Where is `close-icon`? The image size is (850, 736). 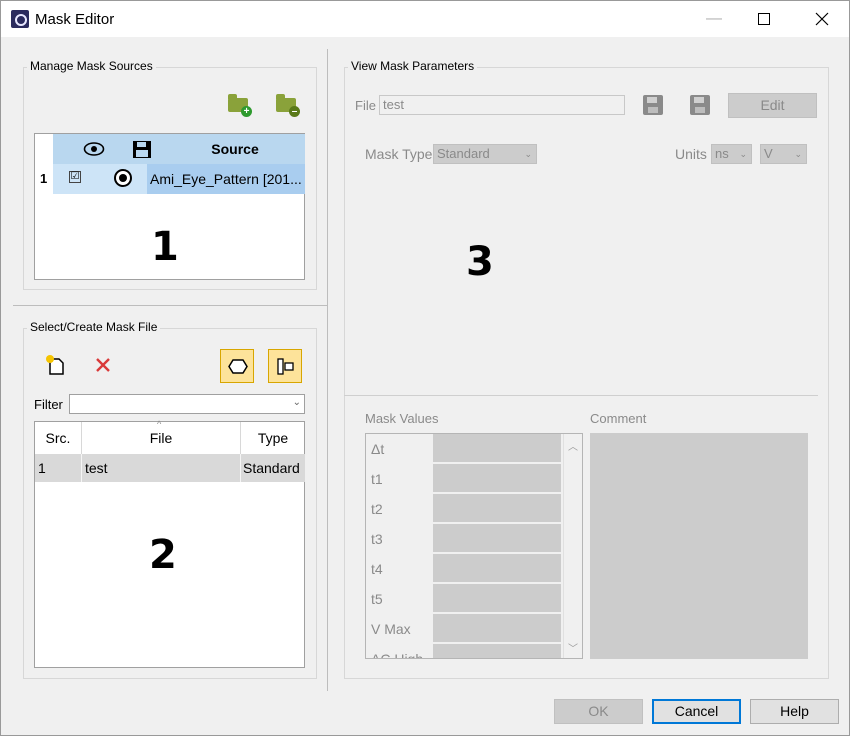
close-icon is located at coordinates (822, 19).